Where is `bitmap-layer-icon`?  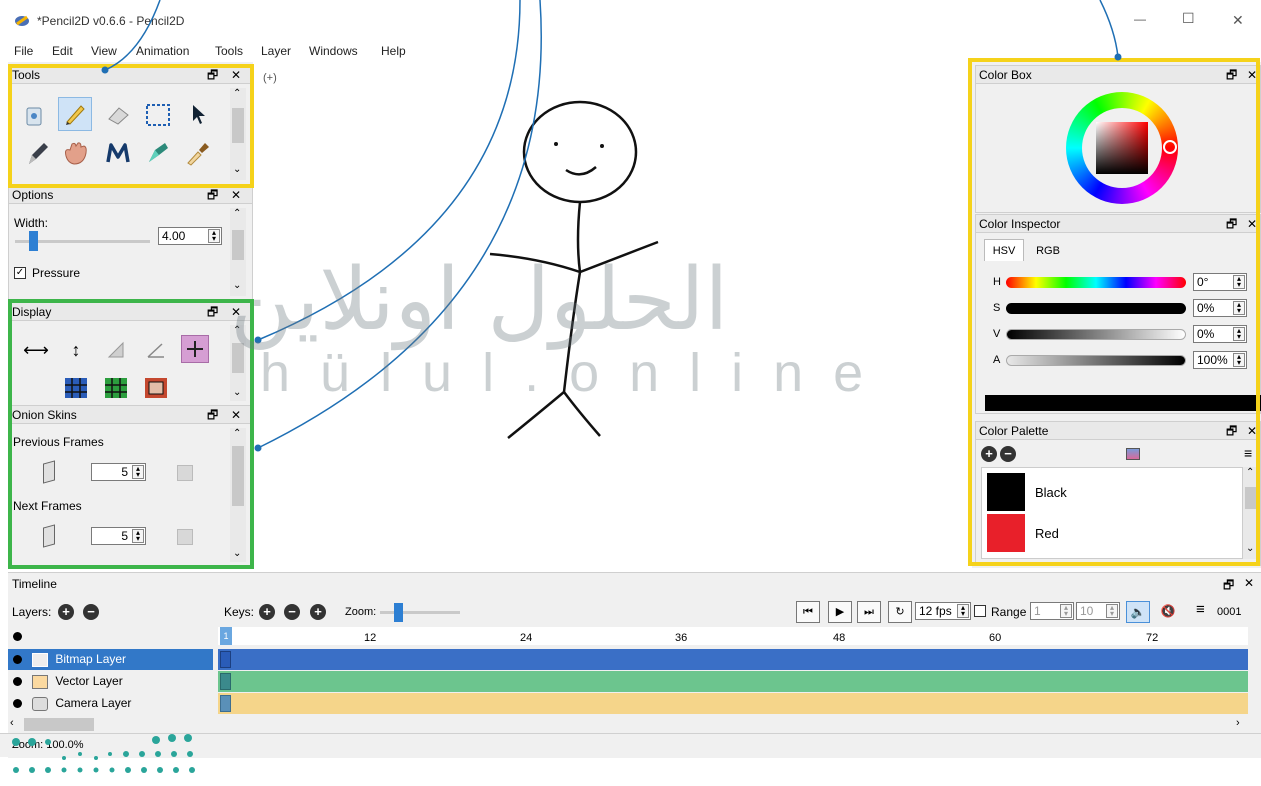 bitmap-layer-icon is located at coordinates (40, 659).